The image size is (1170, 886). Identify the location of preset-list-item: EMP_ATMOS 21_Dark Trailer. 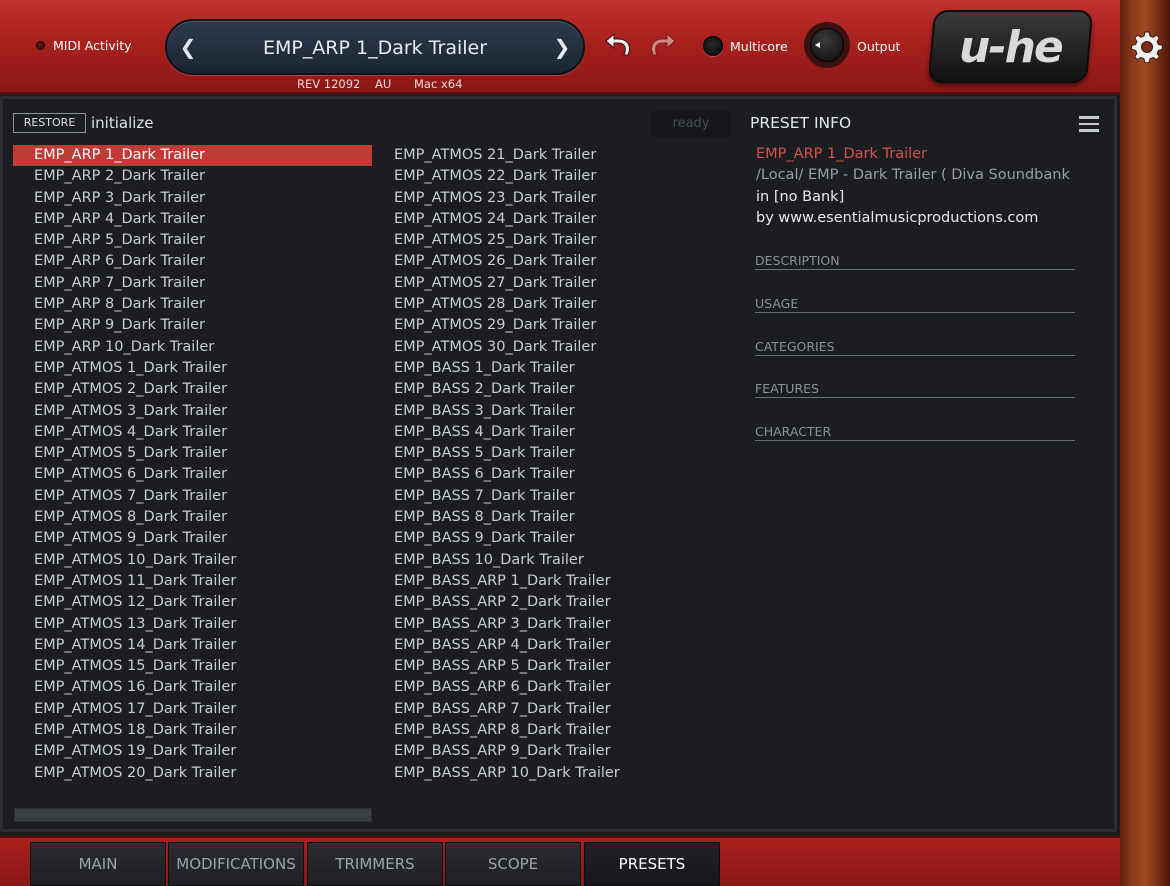
(552, 155).